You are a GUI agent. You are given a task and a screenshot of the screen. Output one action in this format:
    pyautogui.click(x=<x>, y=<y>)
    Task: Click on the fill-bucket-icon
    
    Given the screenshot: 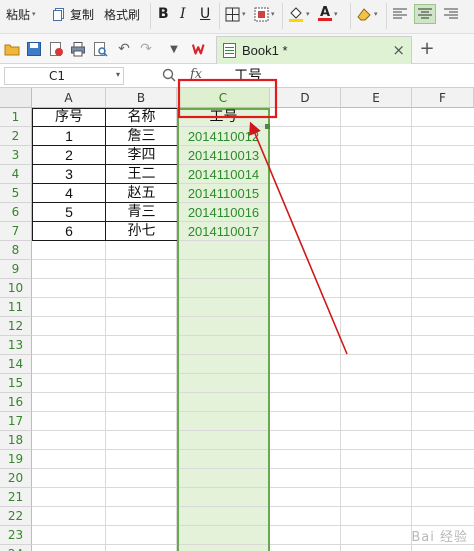 What is the action you would take?
    pyautogui.click(x=296, y=14)
    